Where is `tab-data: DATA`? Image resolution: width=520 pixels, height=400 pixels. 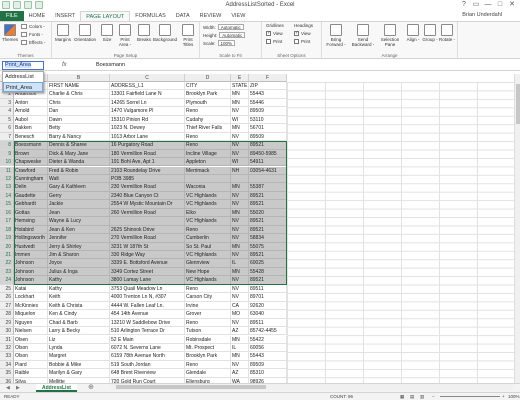 tab-data: DATA is located at coordinates (183, 16).